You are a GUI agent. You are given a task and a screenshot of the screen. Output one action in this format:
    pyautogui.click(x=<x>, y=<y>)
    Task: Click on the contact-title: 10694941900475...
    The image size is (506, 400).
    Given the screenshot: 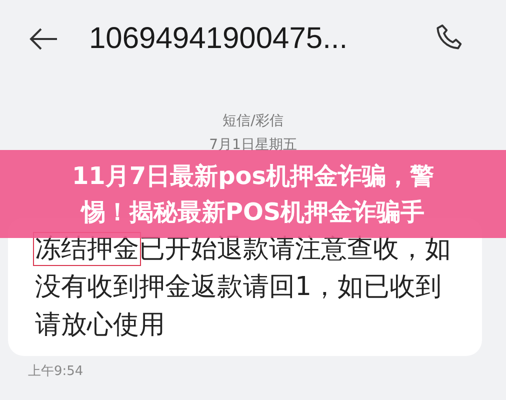 What is the action you would take?
    pyautogui.click(x=219, y=39)
    